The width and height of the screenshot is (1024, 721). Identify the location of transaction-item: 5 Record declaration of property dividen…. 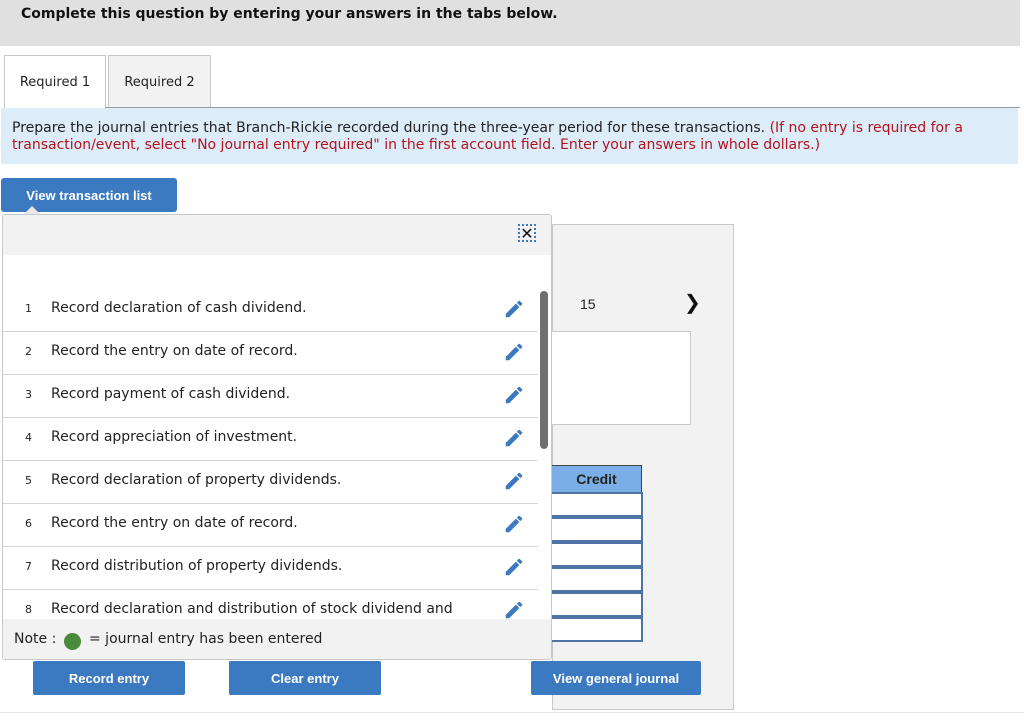
(270, 482).